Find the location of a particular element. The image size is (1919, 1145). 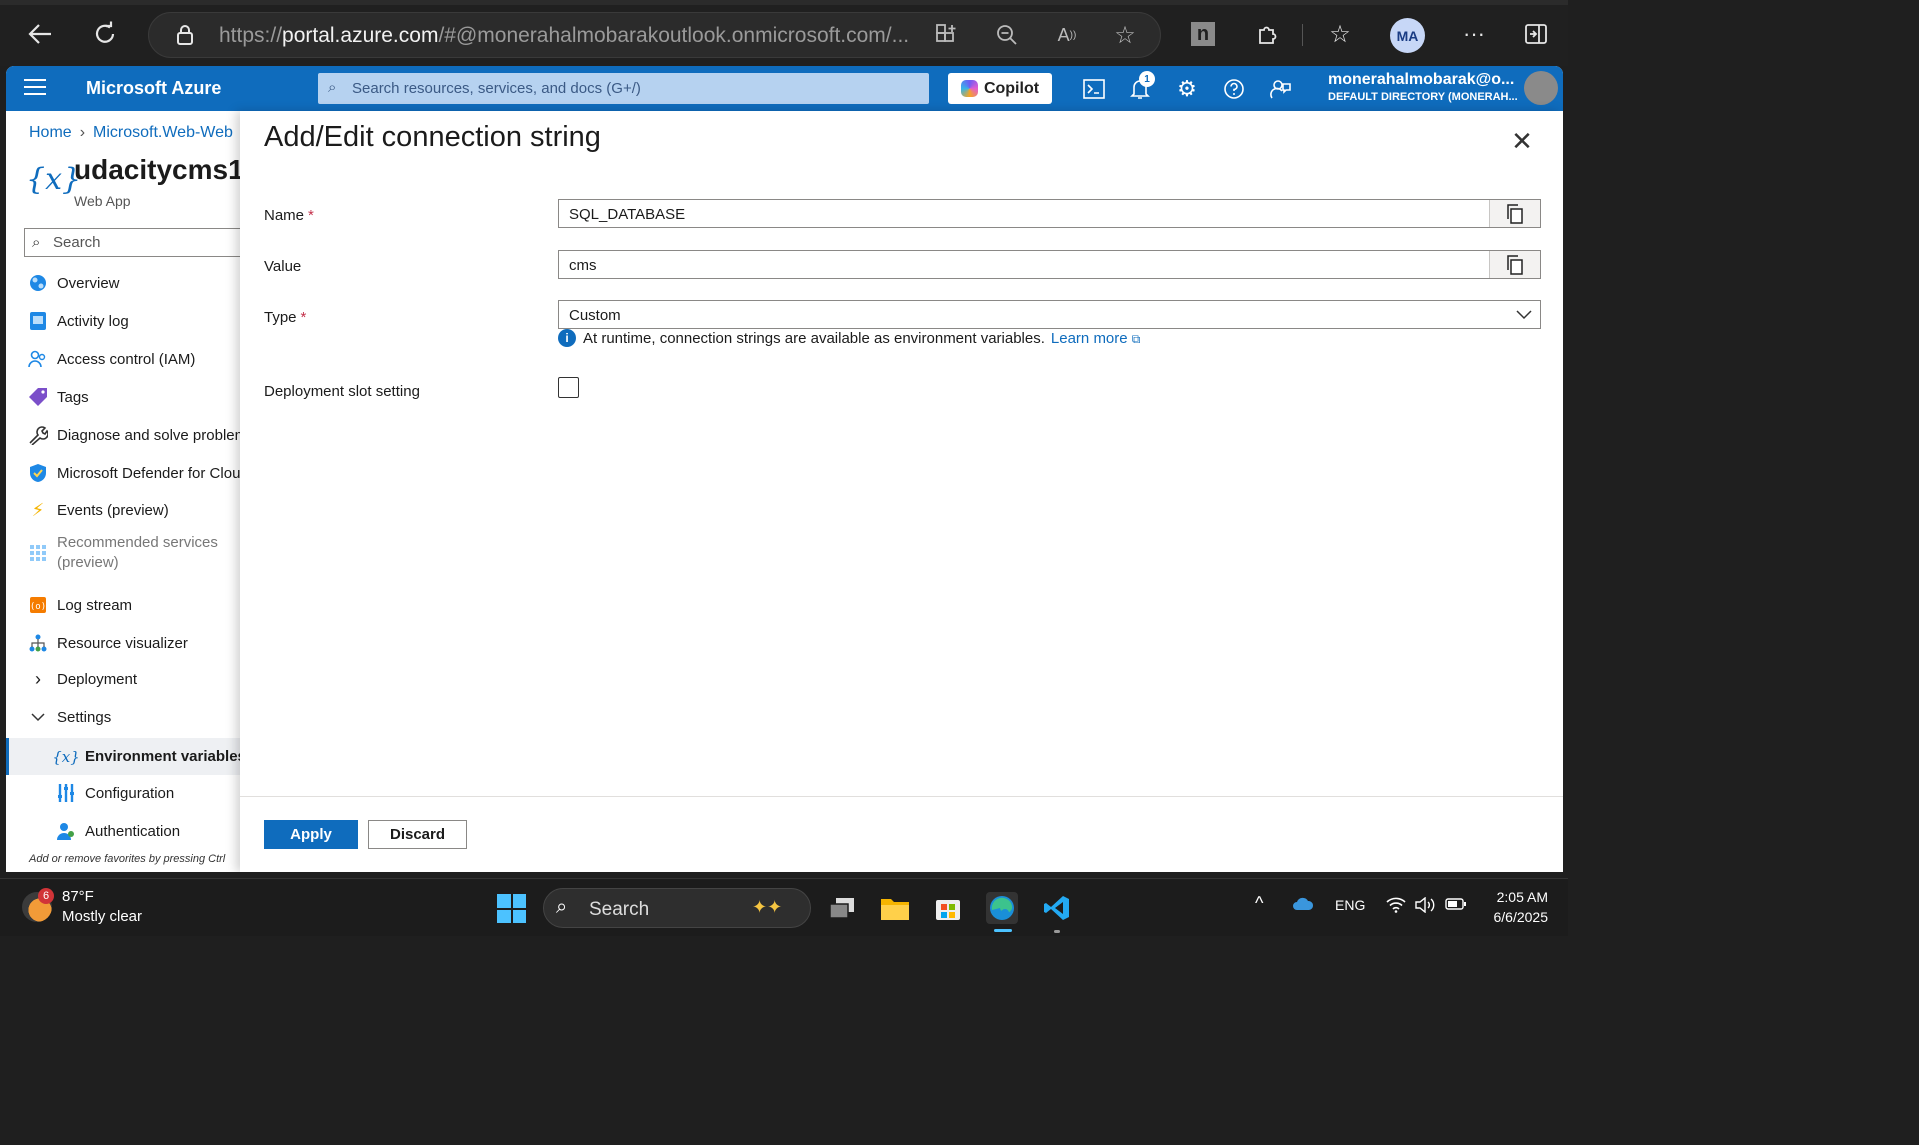

active-app-indicator is located at coordinates (1003, 930).